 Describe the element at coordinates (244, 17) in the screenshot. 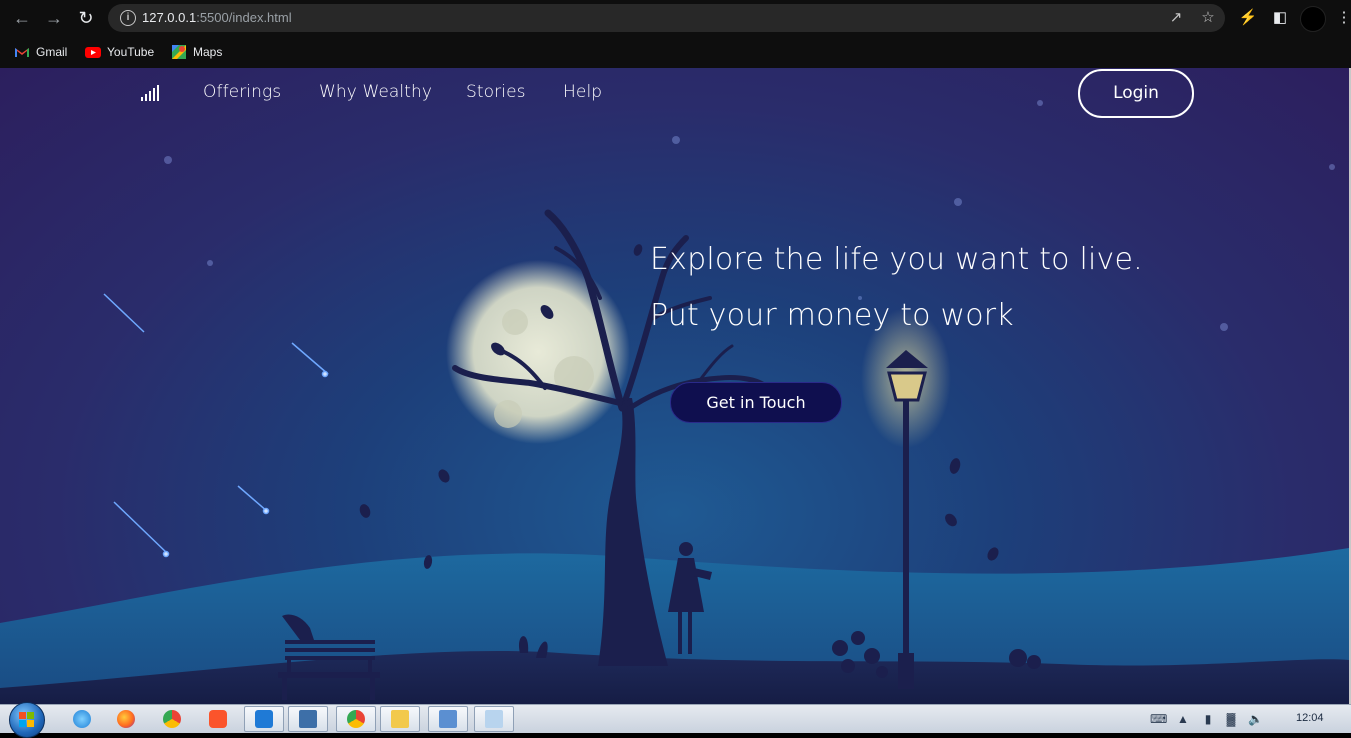

I see `url-path: :5500/index.html` at that location.